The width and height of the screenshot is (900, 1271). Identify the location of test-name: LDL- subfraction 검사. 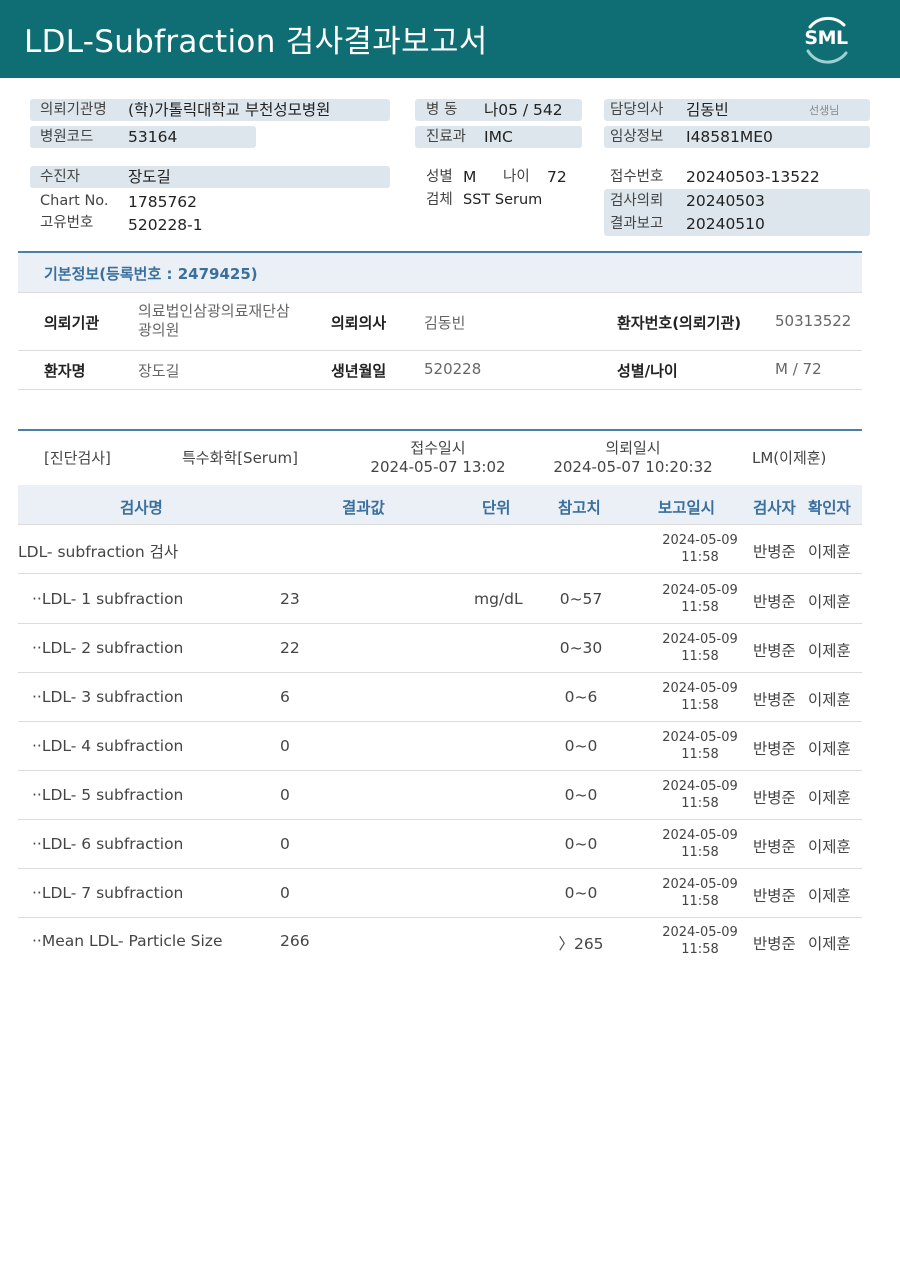
(98, 552).